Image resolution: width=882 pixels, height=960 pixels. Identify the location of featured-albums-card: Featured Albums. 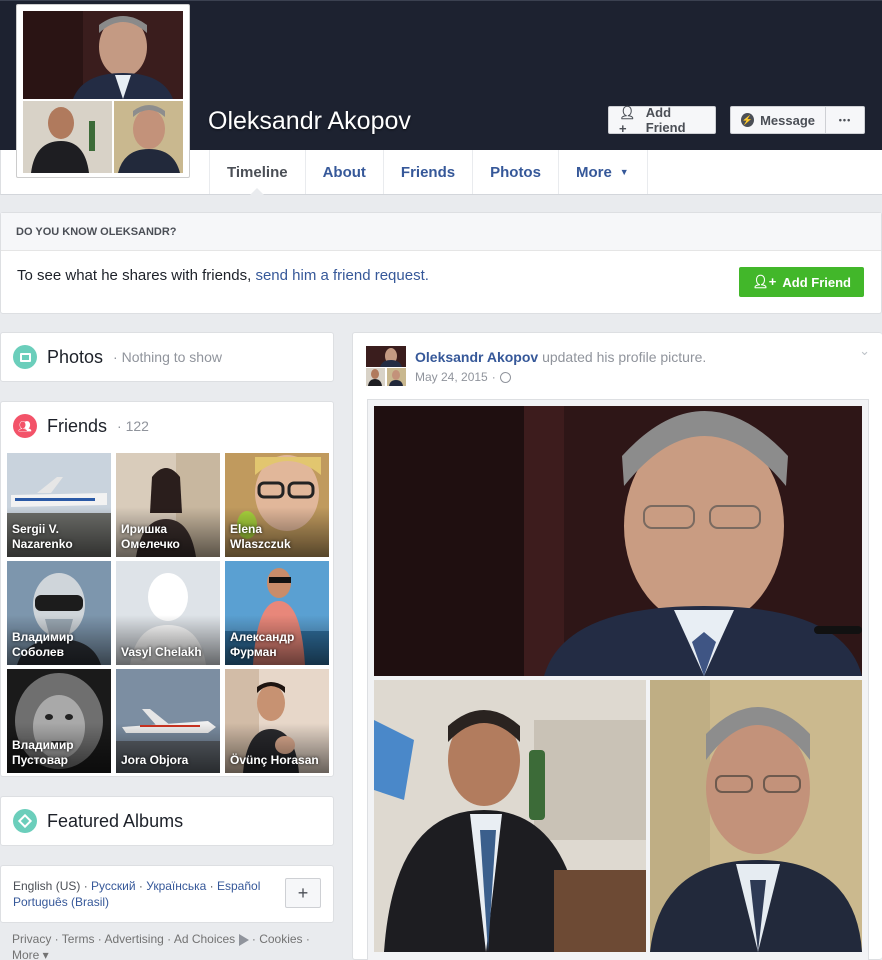
(167, 821).